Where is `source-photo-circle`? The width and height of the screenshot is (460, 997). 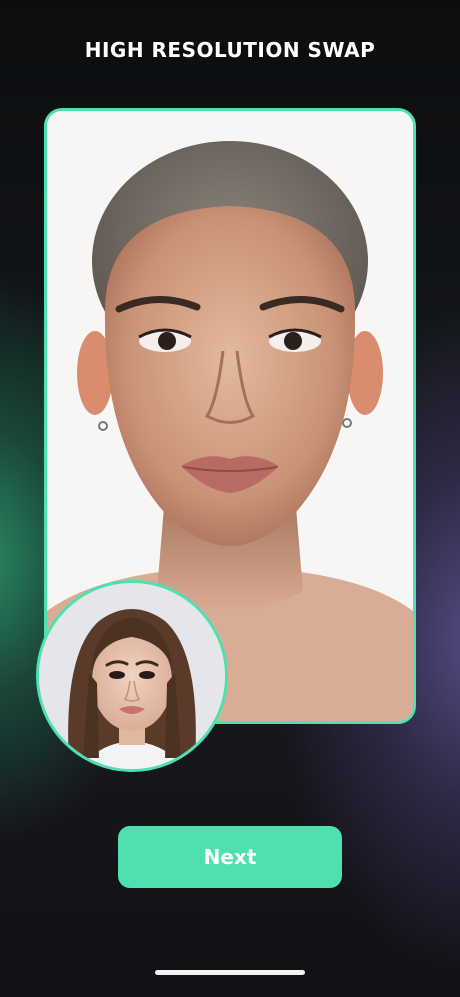
source-photo-circle is located at coordinates (132, 676).